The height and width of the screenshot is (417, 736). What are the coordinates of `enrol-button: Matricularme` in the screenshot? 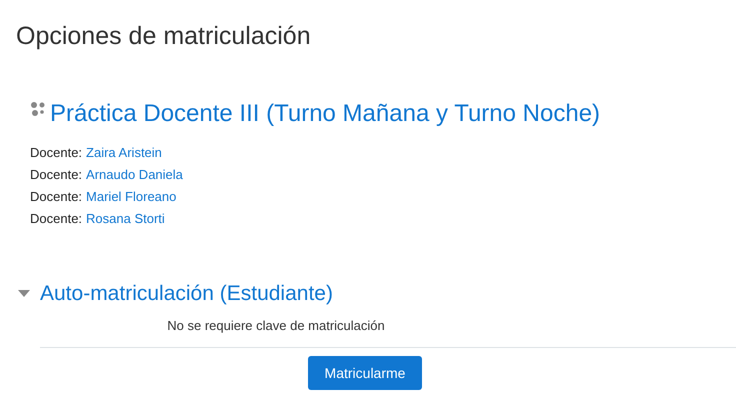 It's located at (365, 373).